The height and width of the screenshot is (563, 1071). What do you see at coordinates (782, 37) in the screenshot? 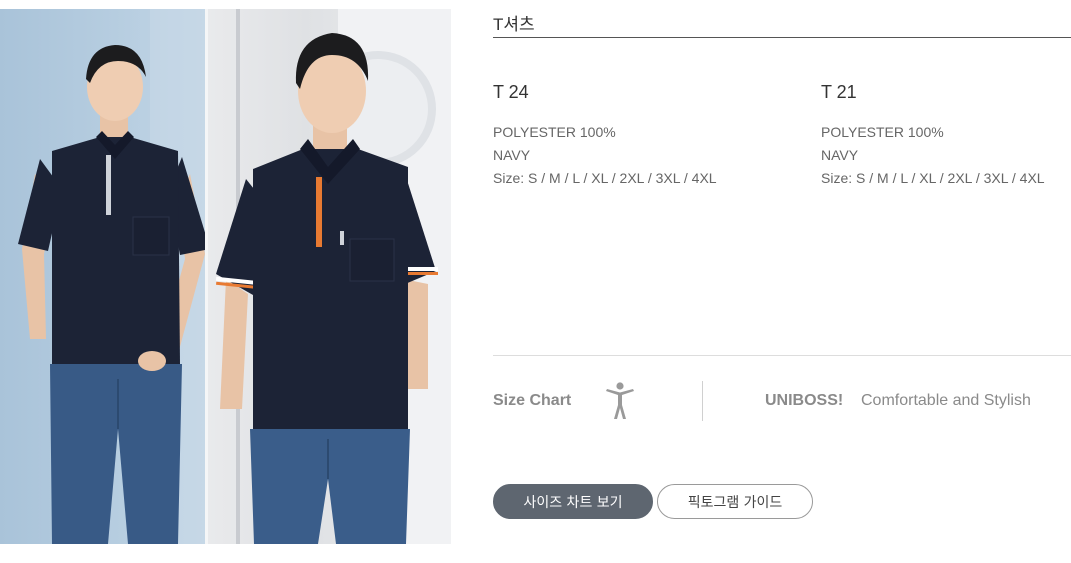
I see `title-divider` at bounding box center [782, 37].